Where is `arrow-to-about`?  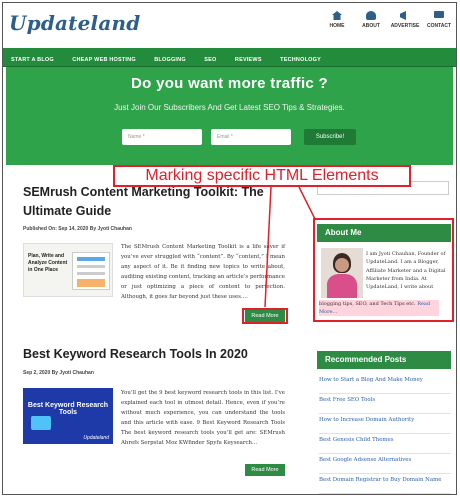 arrow-to-about is located at coordinates (307, 203).